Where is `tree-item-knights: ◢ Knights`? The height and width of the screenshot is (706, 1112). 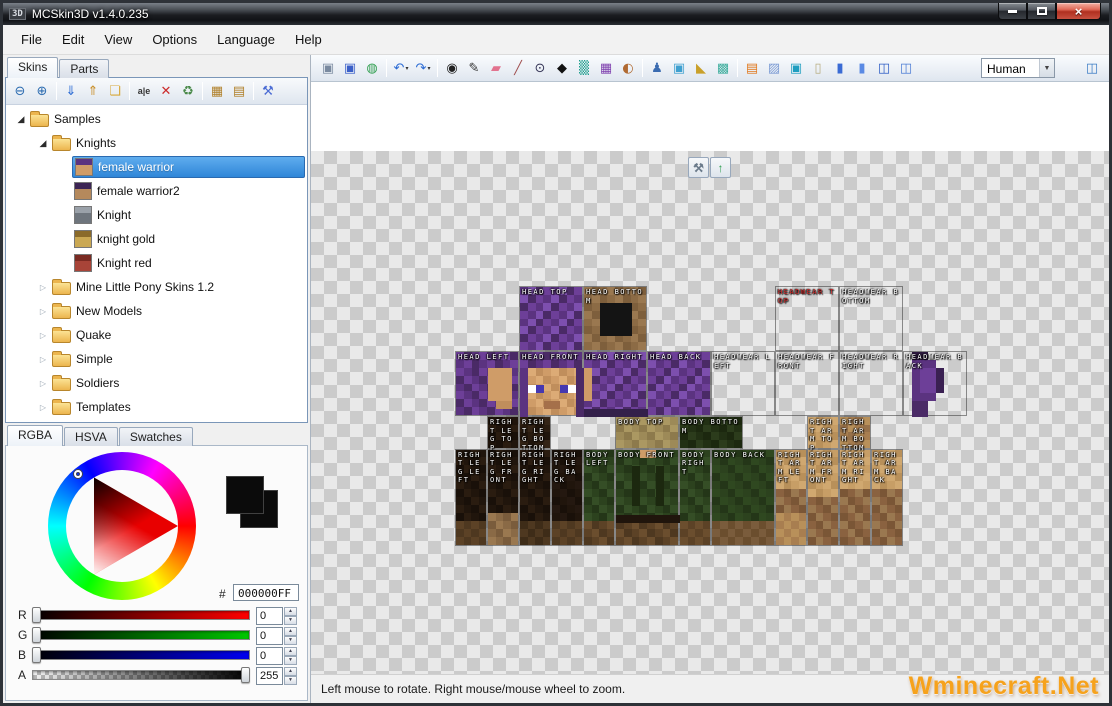
tree-item-knights: ◢ Knights is located at coordinates (156, 143).